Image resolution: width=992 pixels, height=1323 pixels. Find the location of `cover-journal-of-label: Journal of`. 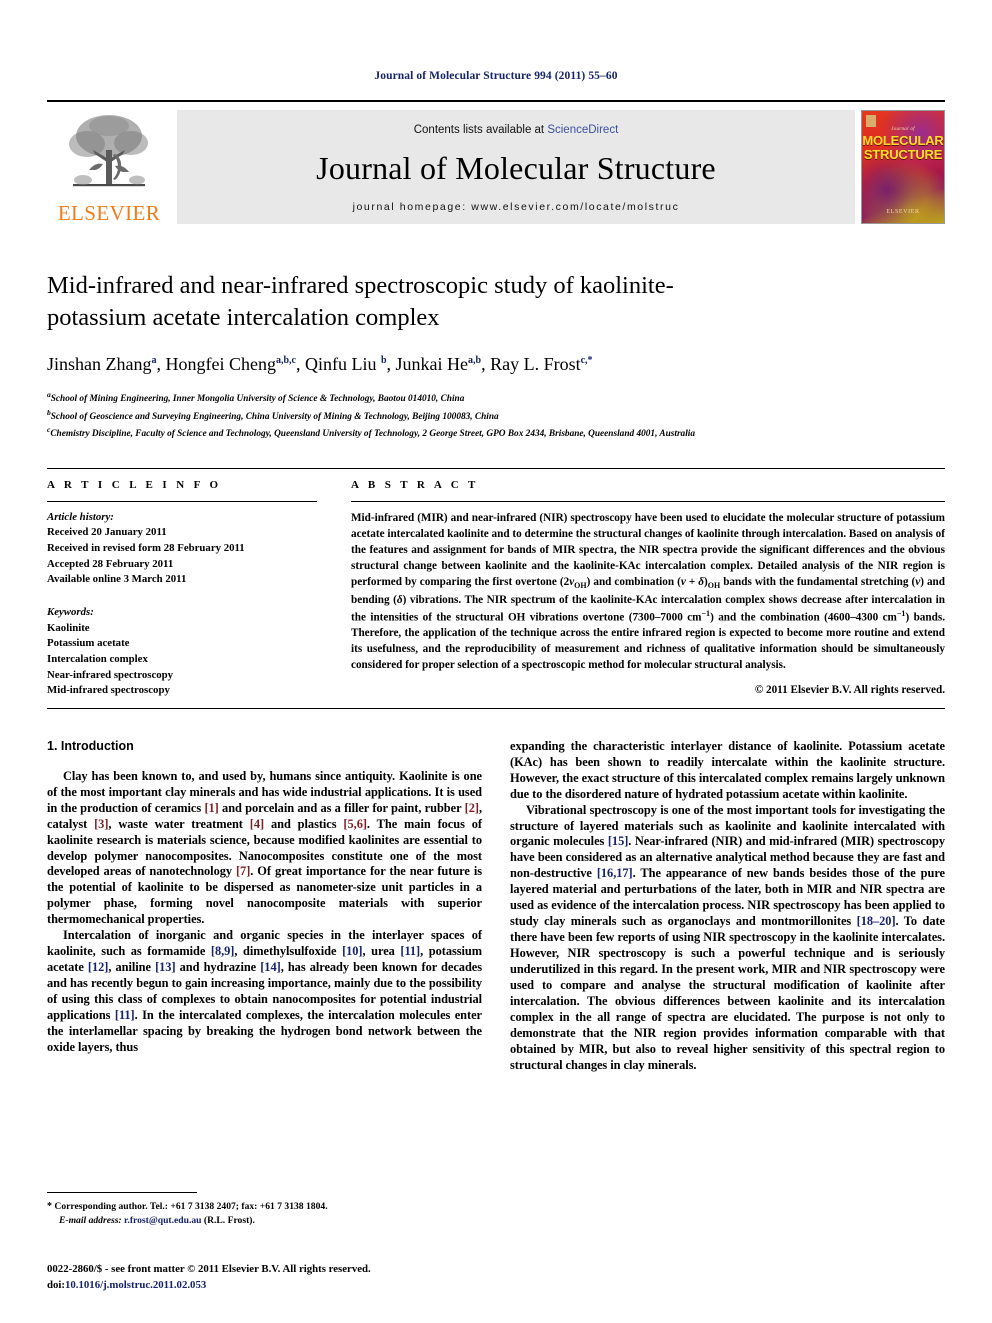

cover-journal-of-label: Journal of is located at coordinates (903, 129).